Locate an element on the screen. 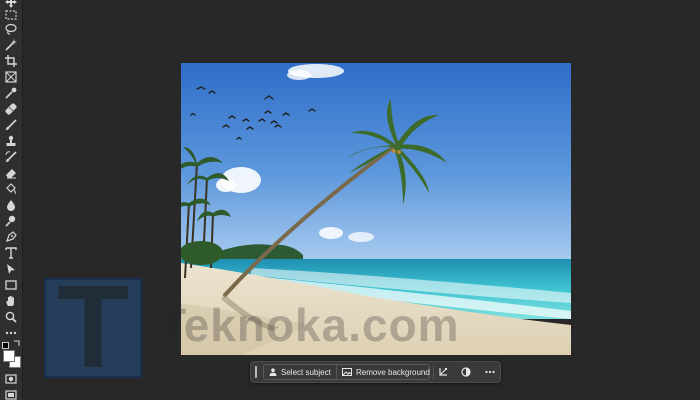  image-icon is located at coordinates (347, 372).